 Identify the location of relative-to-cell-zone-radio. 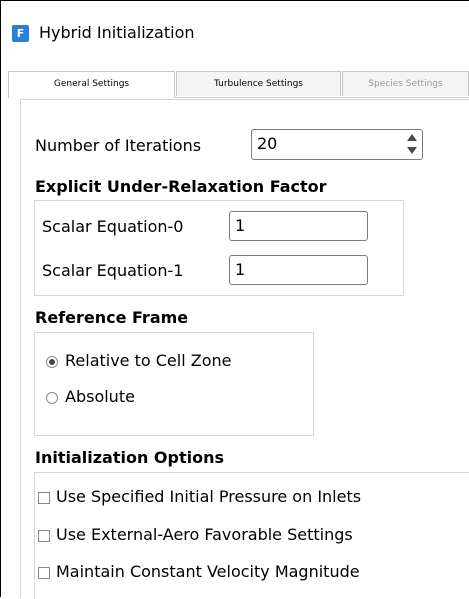
(52, 362).